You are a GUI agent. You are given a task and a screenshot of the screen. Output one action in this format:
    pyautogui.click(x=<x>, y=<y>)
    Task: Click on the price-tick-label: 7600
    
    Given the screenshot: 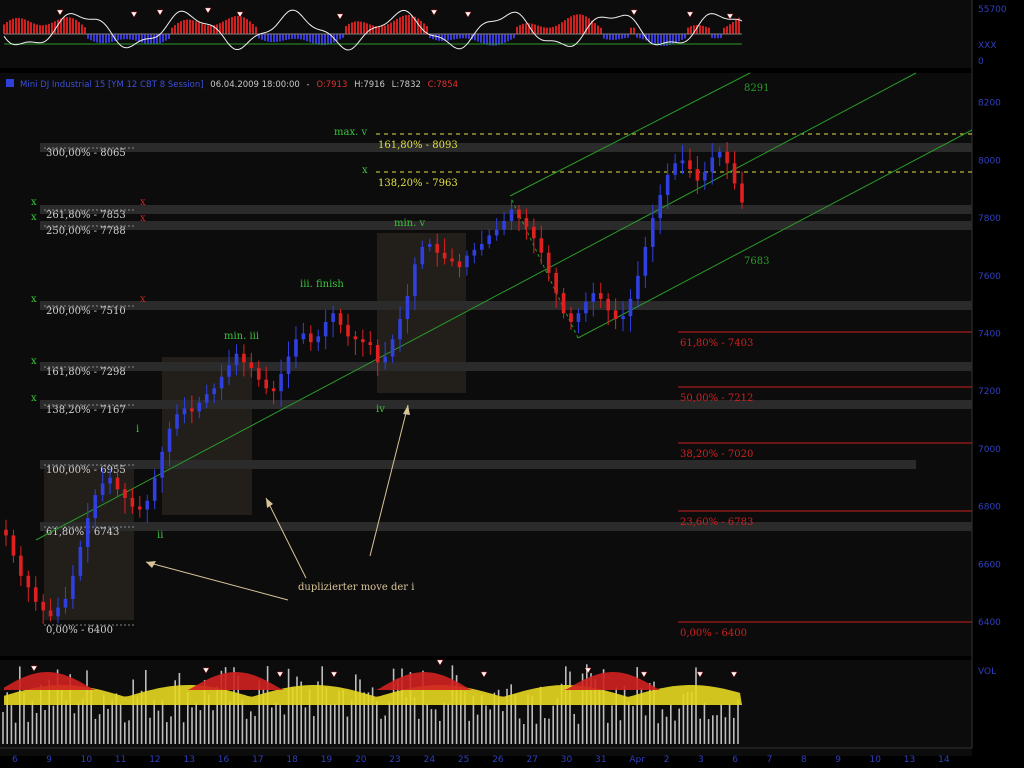 What is the action you would take?
    pyautogui.click(x=989, y=277)
    